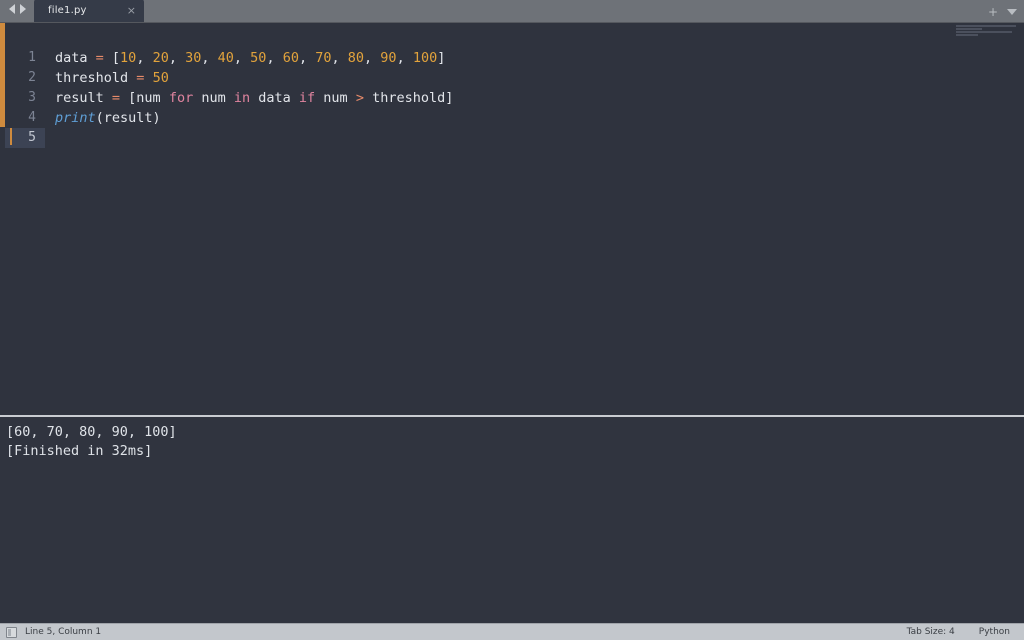  What do you see at coordinates (323, 58) in the screenshot?
I see `code-token: 70` at bounding box center [323, 58].